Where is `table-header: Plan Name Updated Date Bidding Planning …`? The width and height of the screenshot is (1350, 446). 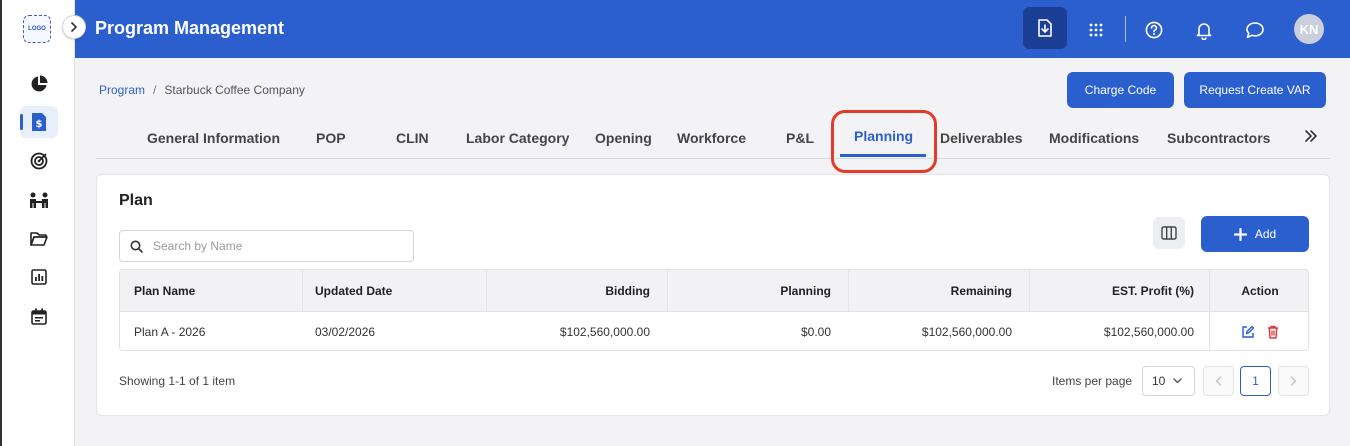
table-header: Plan Name Updated Date Bidding Planning … is located at coordinates (714, 290).